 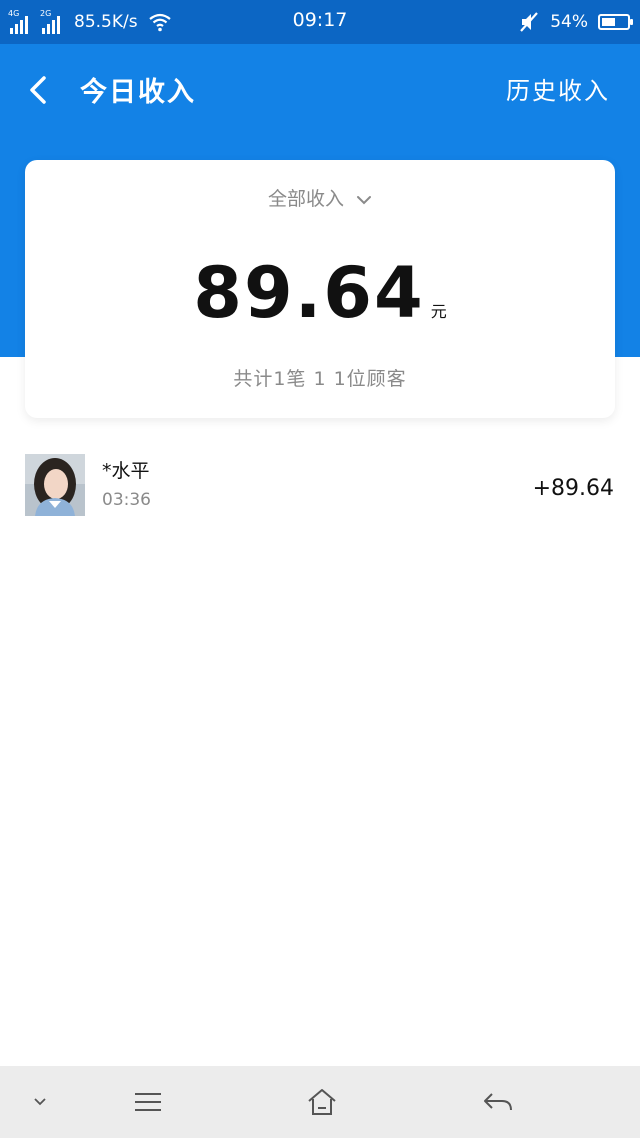 I want to click on currency-unit: 元, so click(x=438, y=311).